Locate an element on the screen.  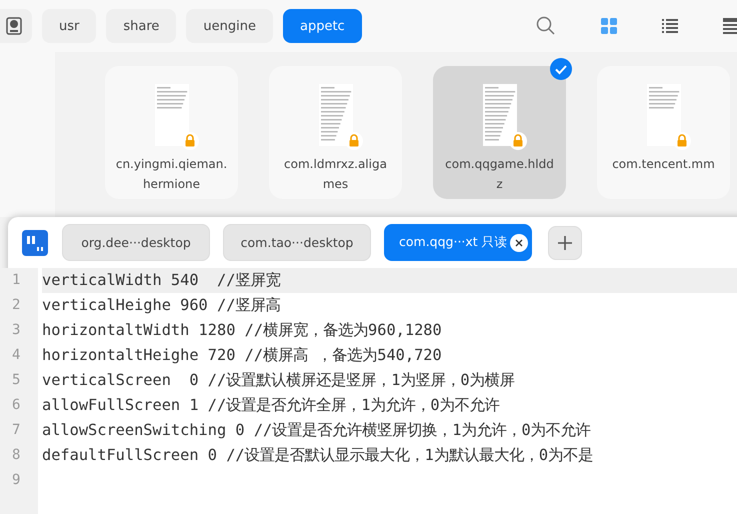
disk-button is located at coordinates (16, 26).